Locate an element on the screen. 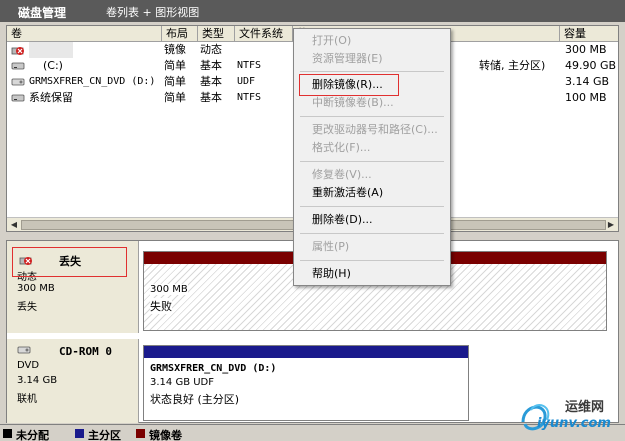 Image resolution: width=625 pixels, height=441 pixels. volume-name: GRMSXFRER_CN_DVD (D:) is located at coordinates (92, 81).